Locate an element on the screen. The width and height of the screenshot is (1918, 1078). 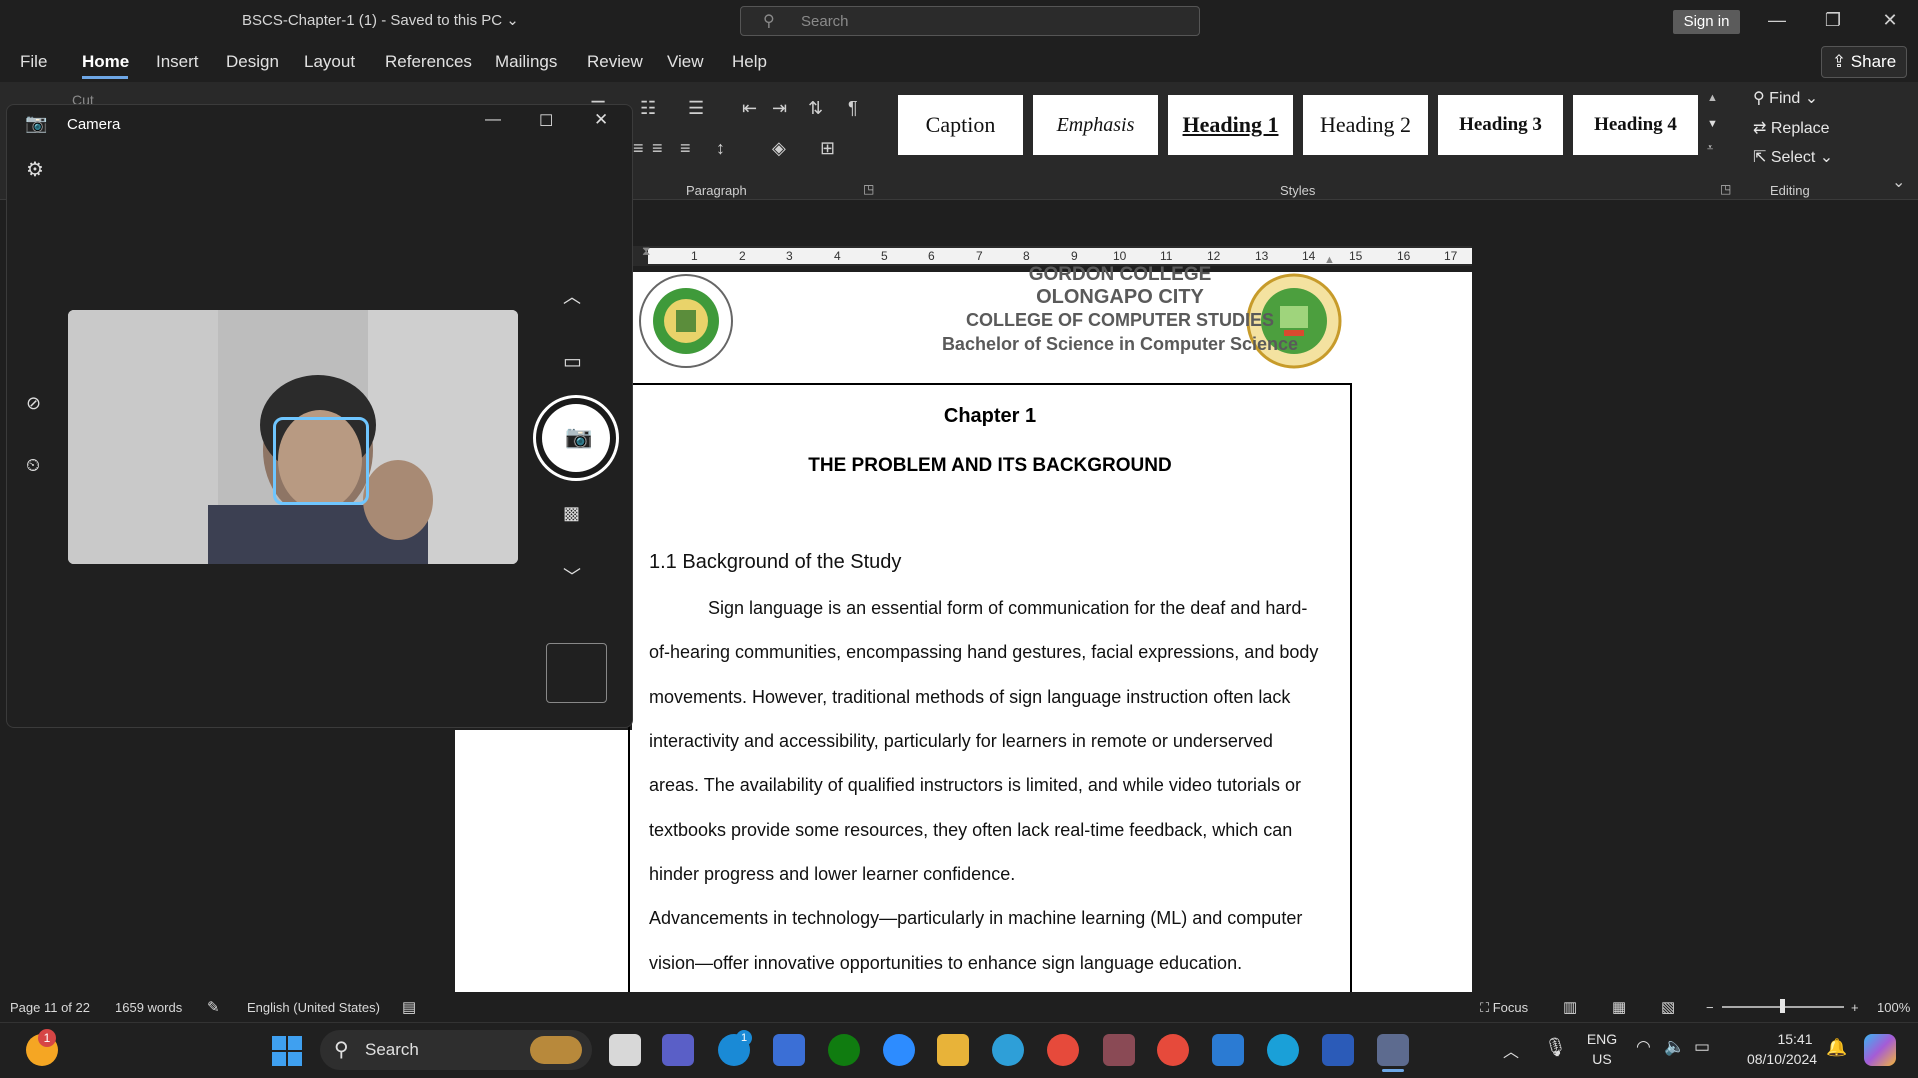
battery-icon: ▭ is located at coordinates (1702, 1047).